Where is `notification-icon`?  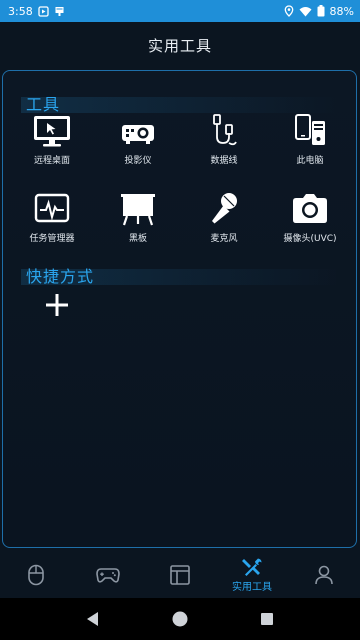 notification-icon is located at coordinates (59, 11).